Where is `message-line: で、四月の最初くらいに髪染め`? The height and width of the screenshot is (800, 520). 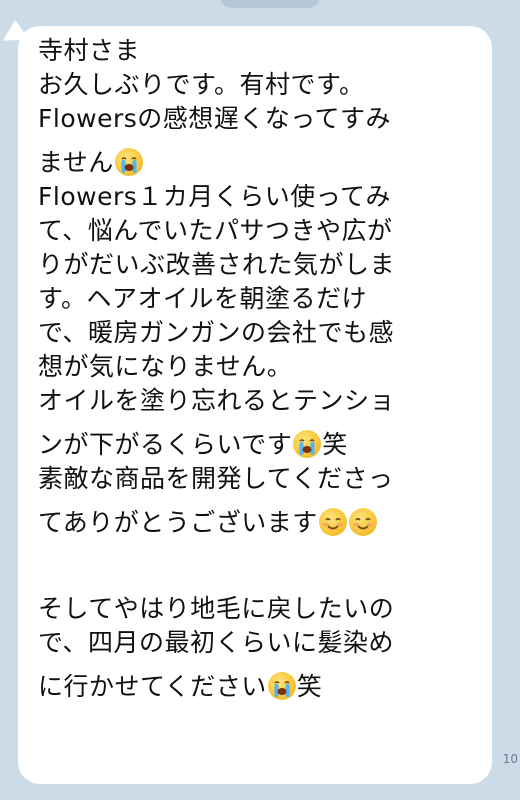
message-line: で、四月の最初くらいに髪染め is located at coordinates (216, 642).